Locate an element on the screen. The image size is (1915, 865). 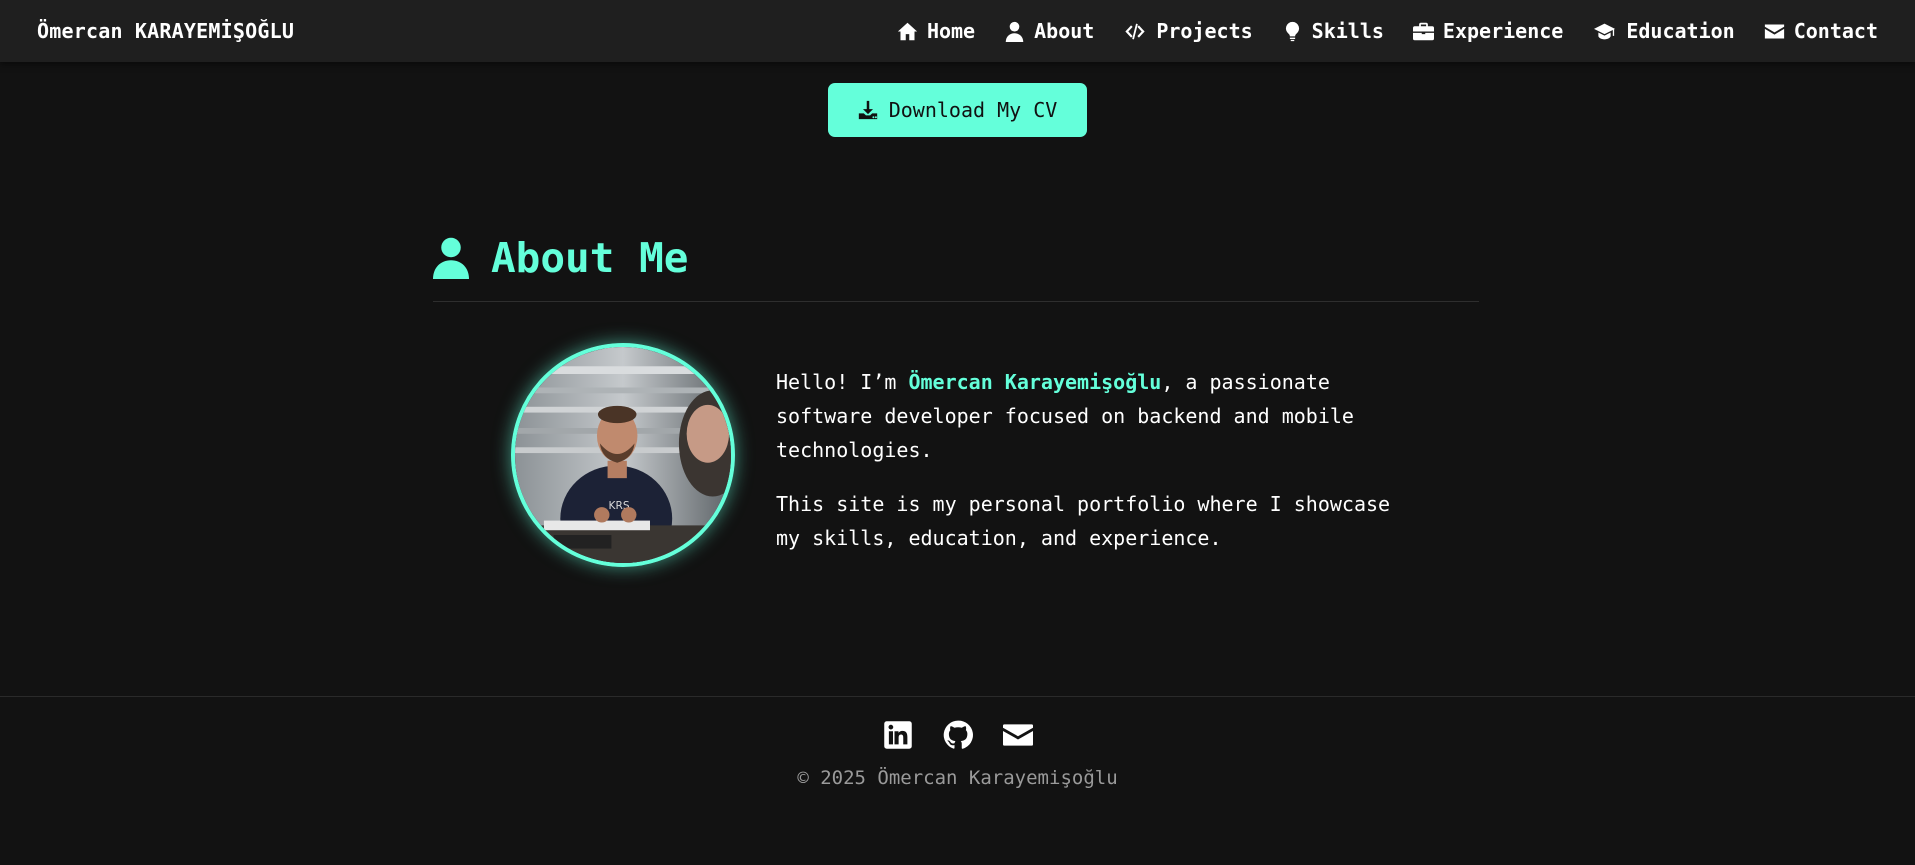
nav-item-education: Education is located at coordinates (1663, 31).